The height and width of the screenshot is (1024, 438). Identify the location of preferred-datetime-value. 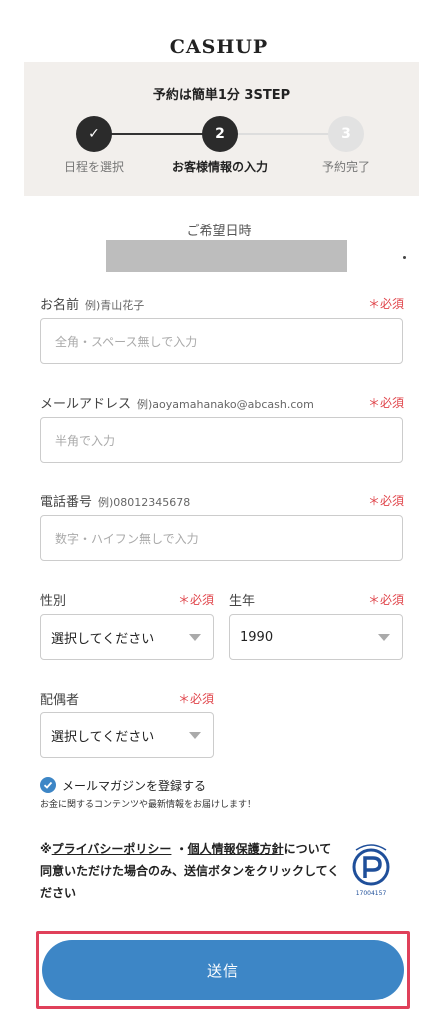
(226, 256).